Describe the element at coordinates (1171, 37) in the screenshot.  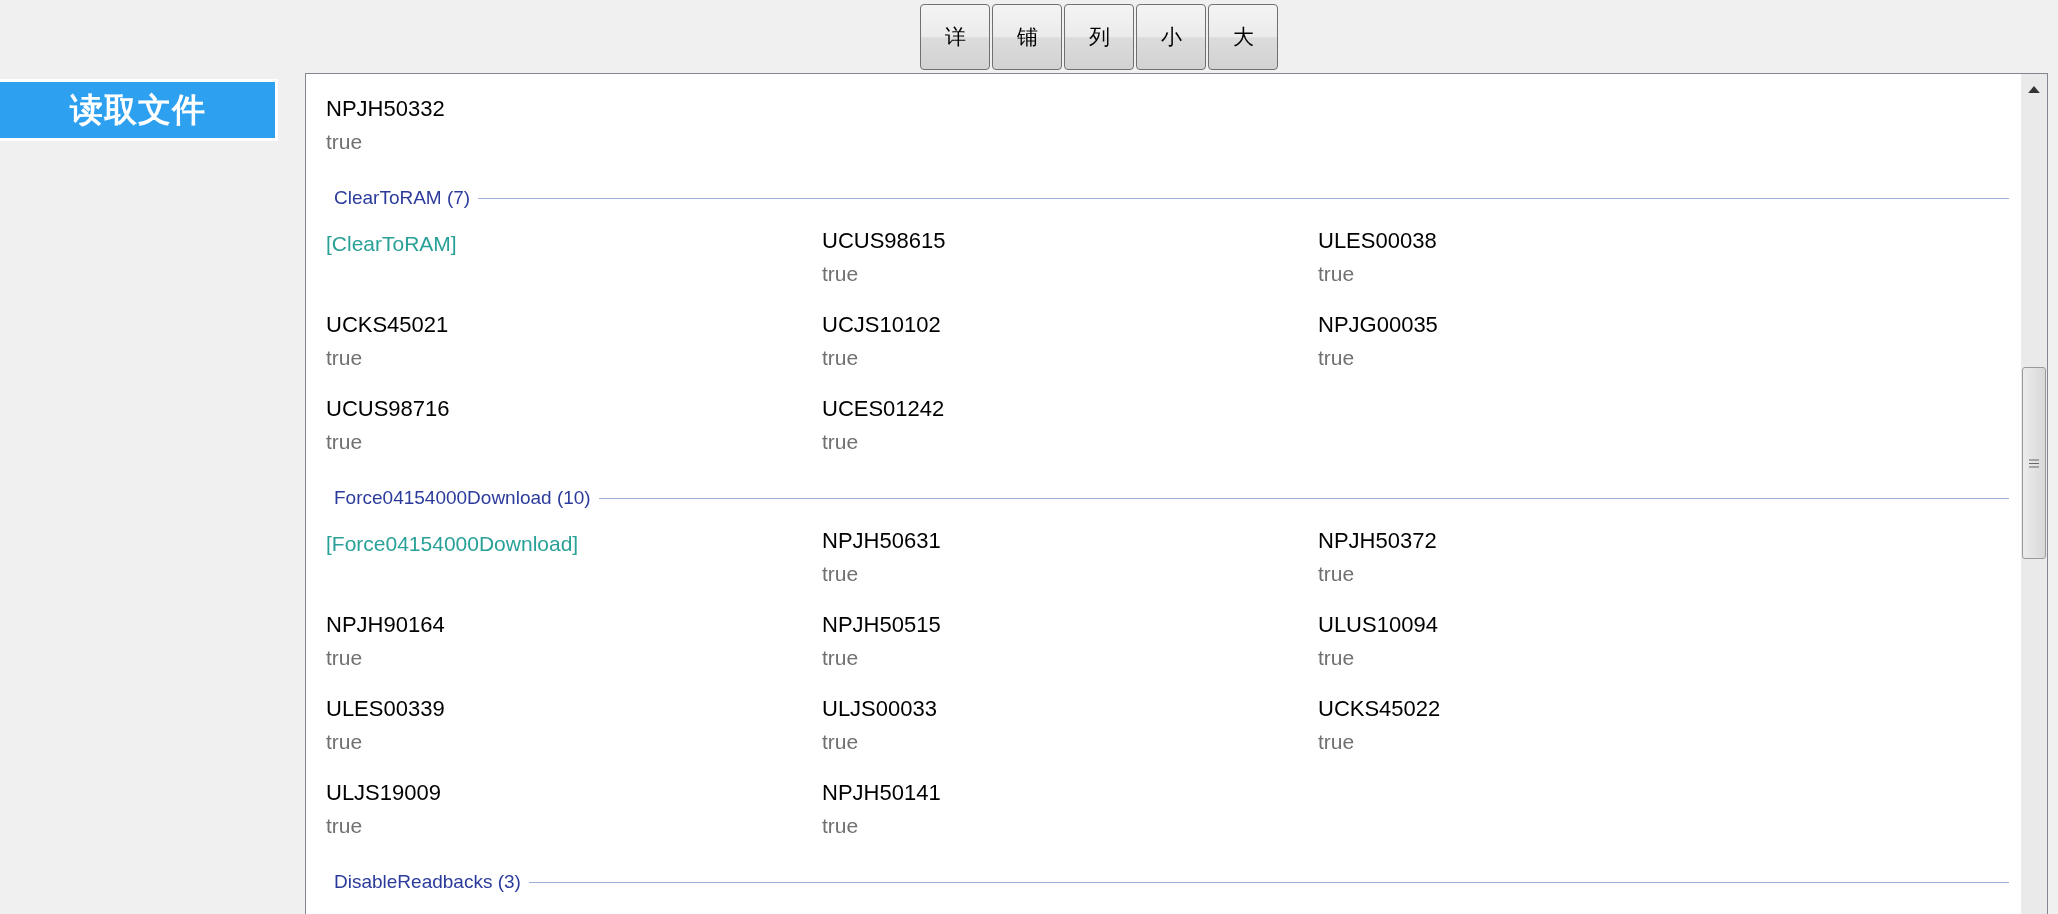
I see `view-button: 小` at that location.